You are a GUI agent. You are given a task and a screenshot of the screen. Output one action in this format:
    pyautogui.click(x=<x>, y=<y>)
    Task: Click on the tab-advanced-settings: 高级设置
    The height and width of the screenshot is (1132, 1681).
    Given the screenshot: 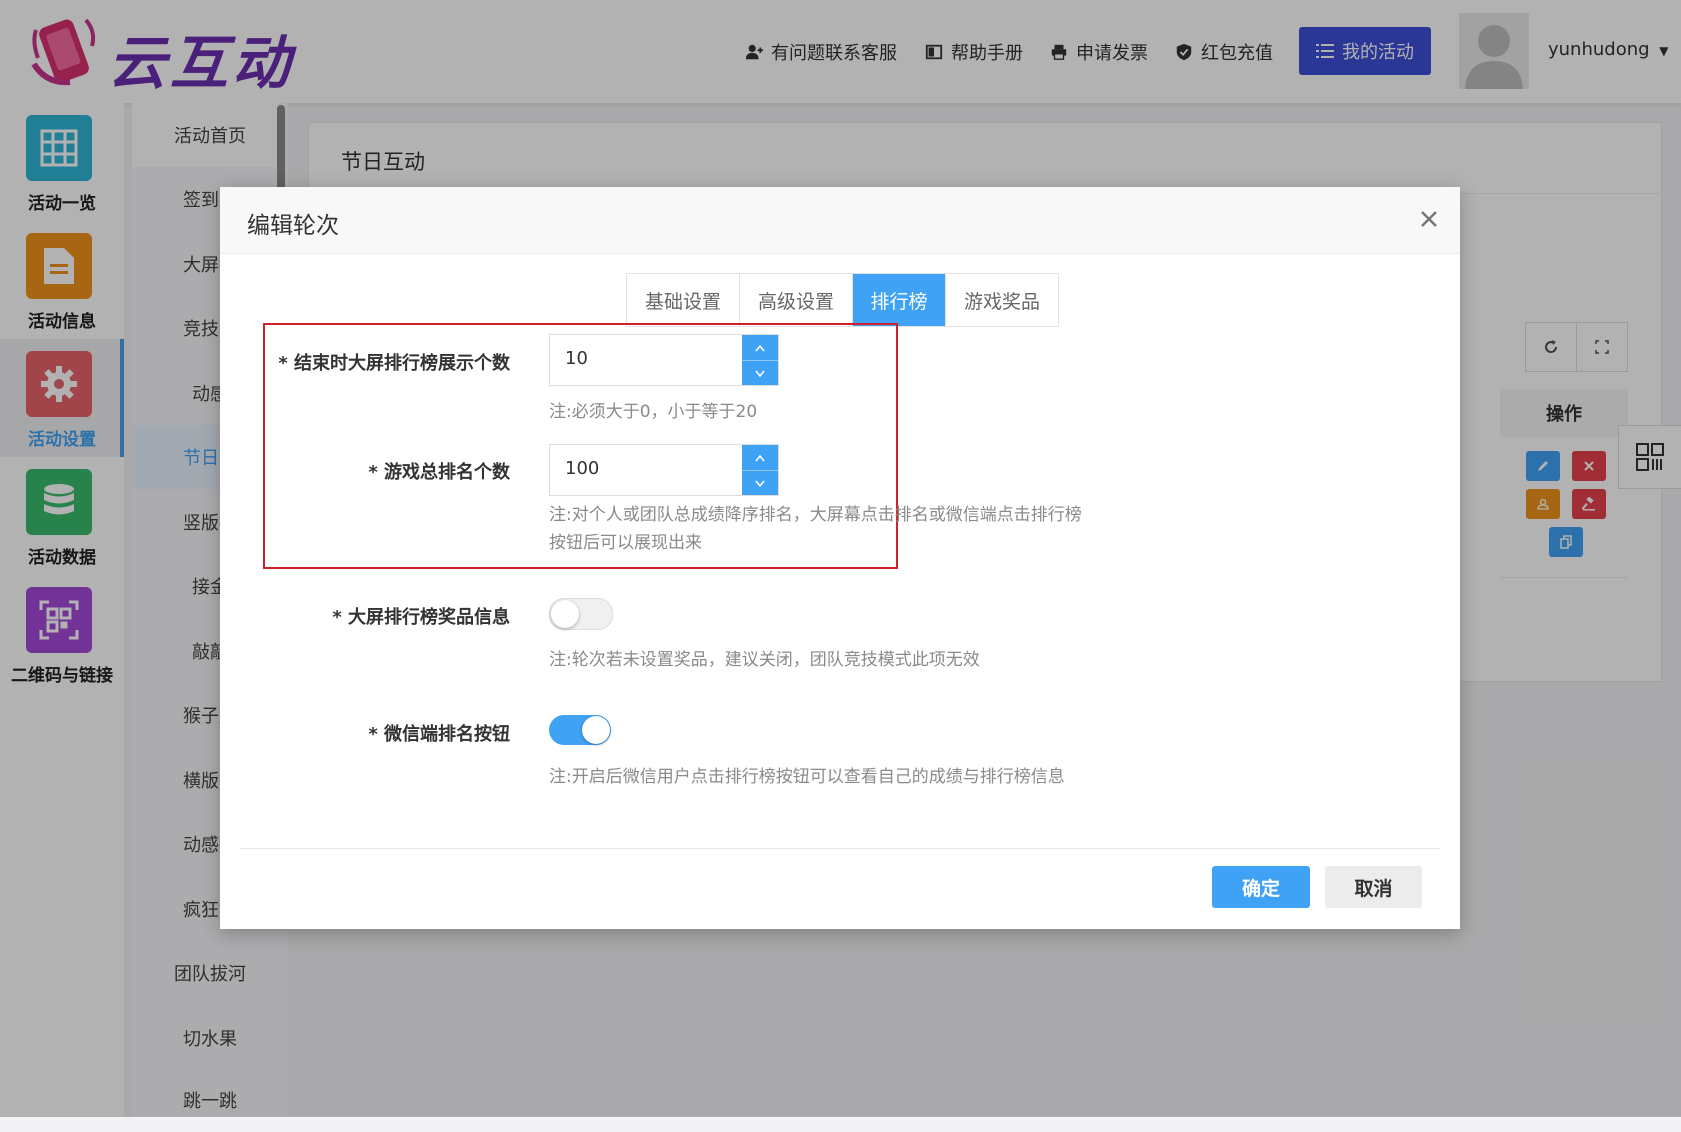 What is the action you would take?
    pyautogui.click(x=796, y=300)
    